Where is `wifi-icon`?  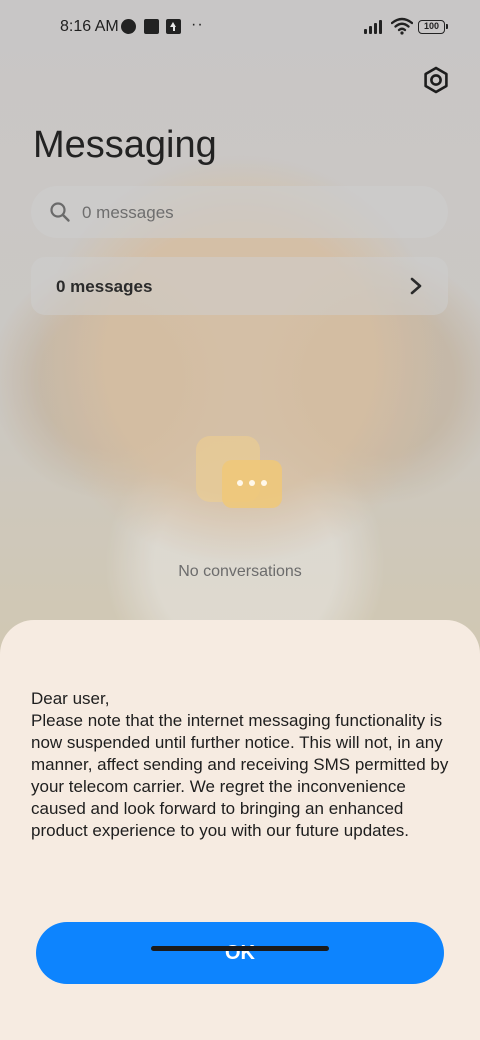
wifi-icon is located at coordinates (402, 26).